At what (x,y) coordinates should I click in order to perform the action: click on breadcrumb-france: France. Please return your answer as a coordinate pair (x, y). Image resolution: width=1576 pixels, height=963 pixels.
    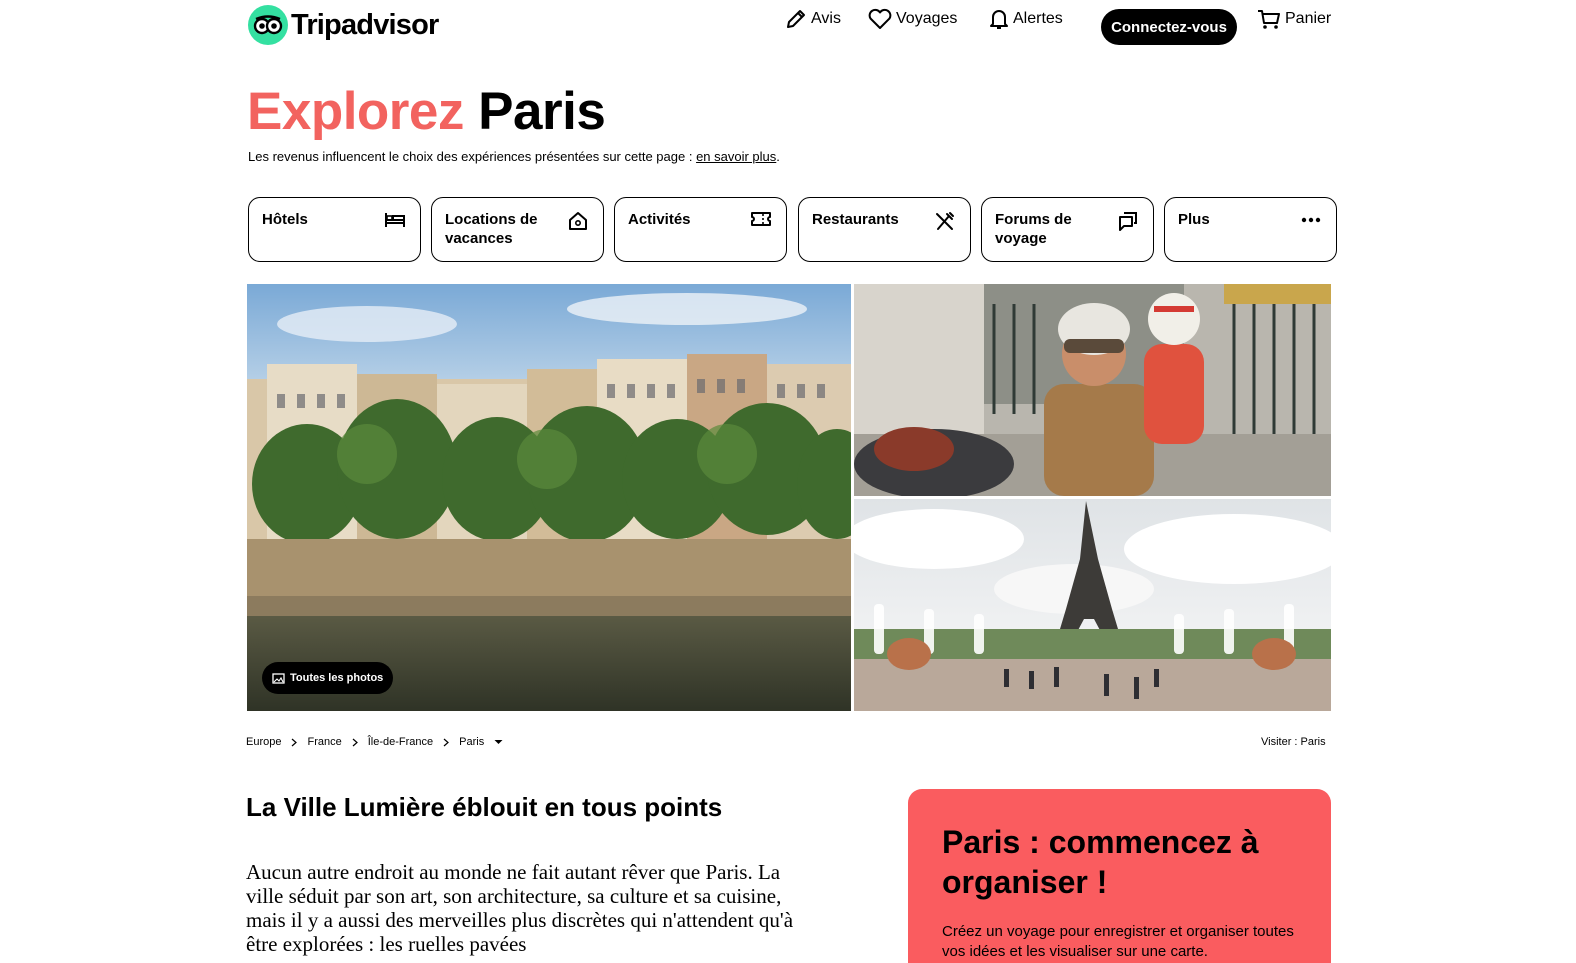
    Looking at the image, I should click on (324, 742).